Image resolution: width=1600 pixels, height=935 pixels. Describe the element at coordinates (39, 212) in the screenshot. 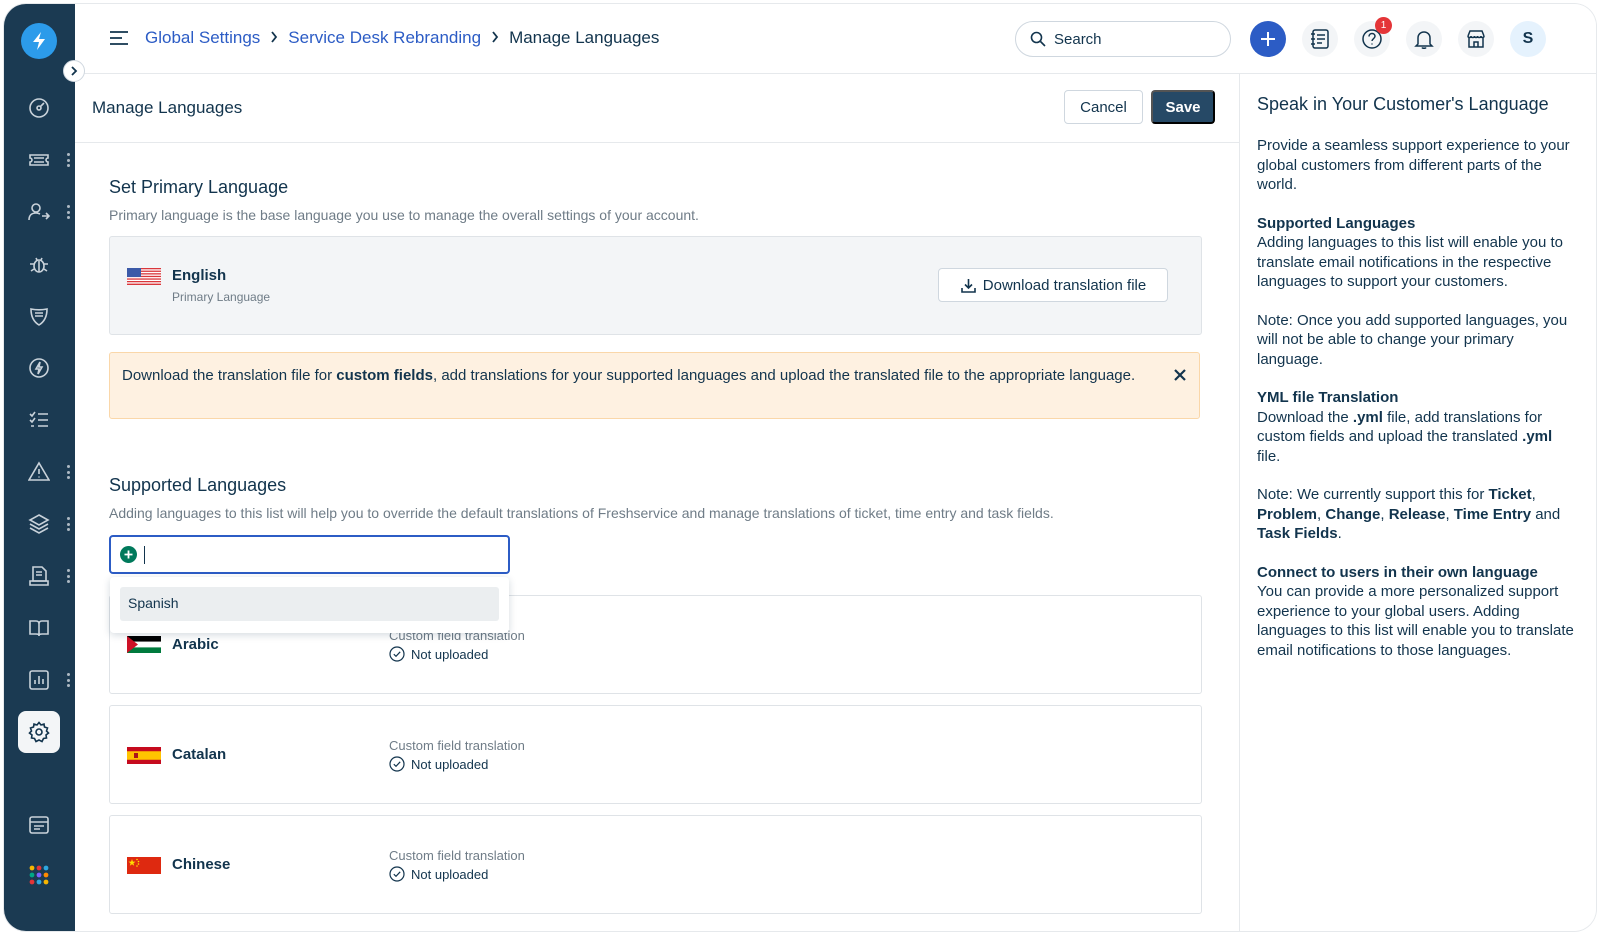

I see `contacts-icon` at that location.